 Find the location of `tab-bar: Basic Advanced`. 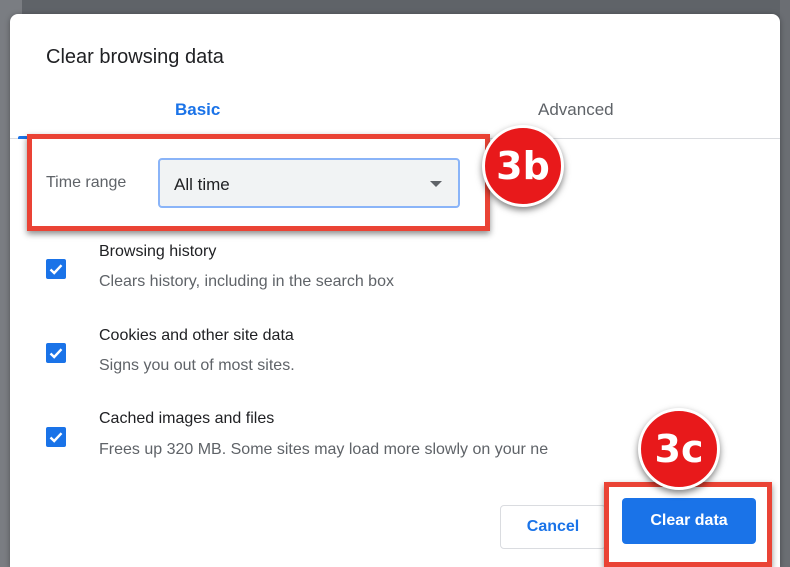

tab-bar: Basic Advanced is located at coordinates (395, 115).